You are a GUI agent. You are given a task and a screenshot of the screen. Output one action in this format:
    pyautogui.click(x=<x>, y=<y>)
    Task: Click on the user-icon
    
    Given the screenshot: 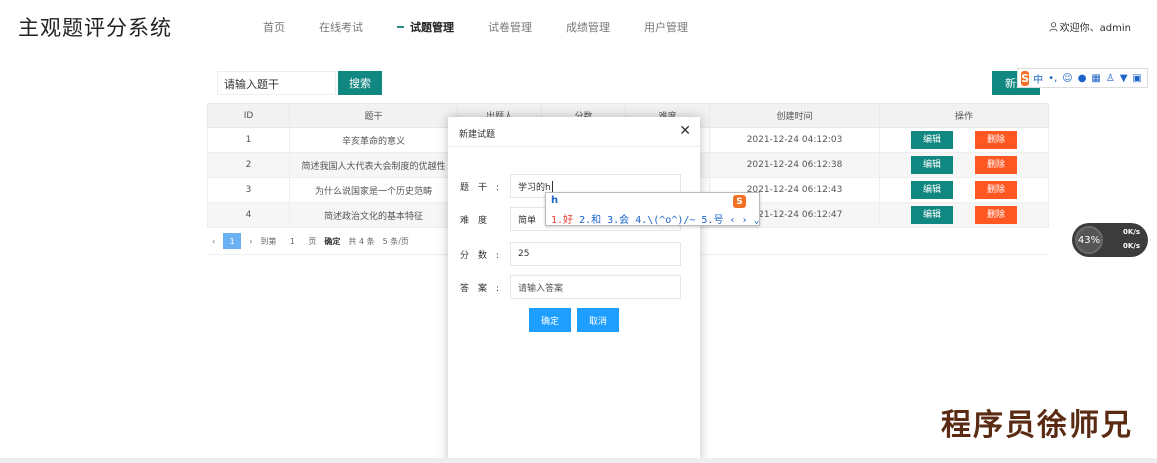 What is the action you would take?
    pyautogui.click(x=1053, y=26)
    